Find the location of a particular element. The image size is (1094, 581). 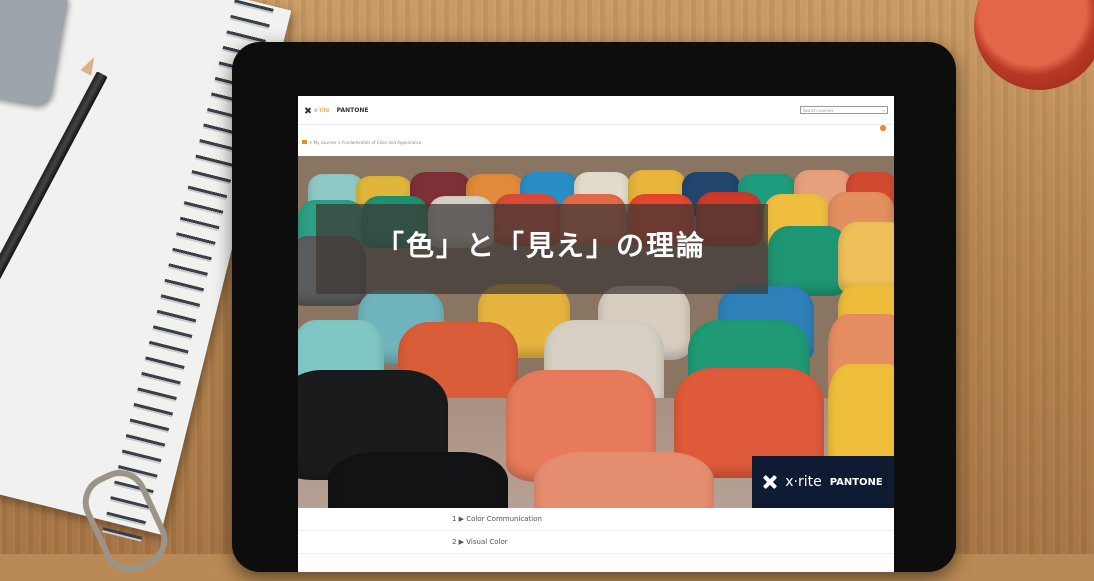

search-icon: ⌕ is located at coordinates (884, 110).